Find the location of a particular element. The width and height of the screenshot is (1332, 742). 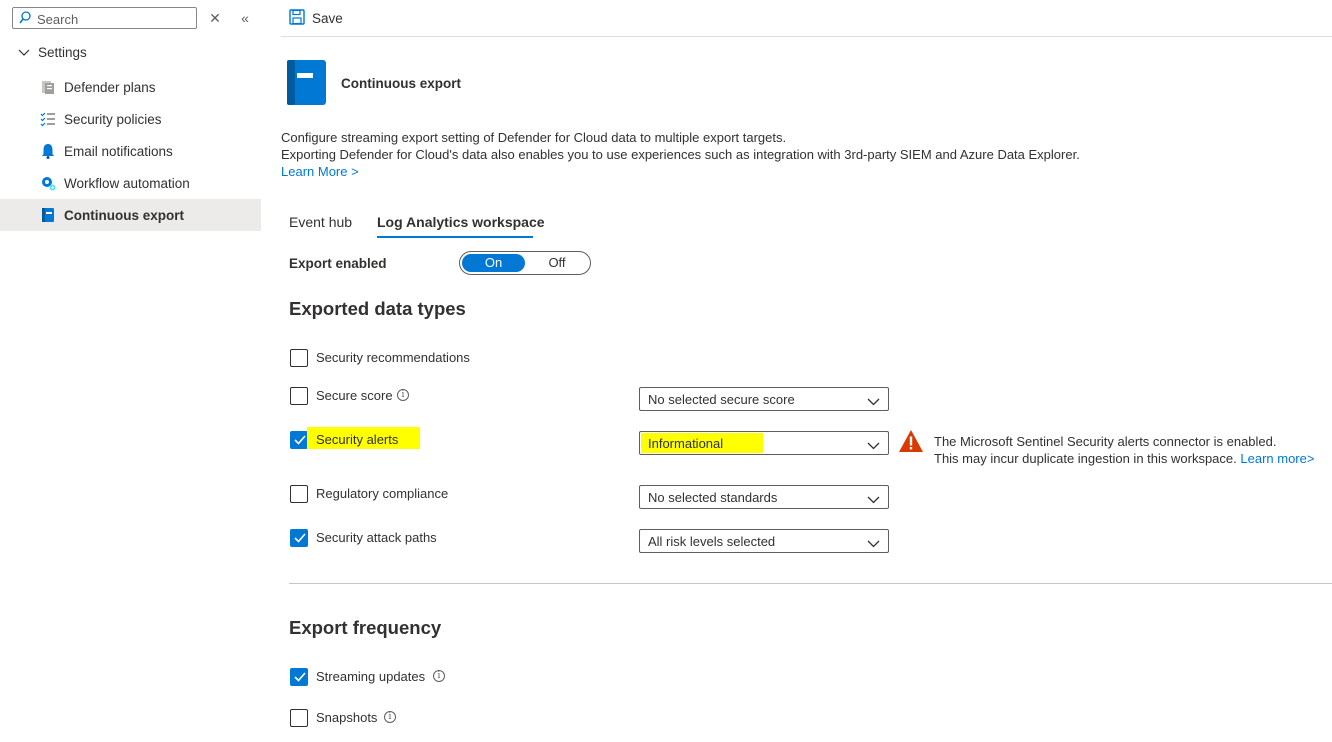

toggle-on-option: On is located at coordinates (493, 263).